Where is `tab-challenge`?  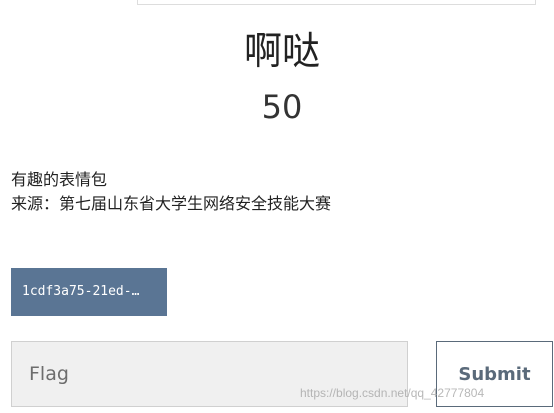
tab-challenge is located at coordinates (68, 3).